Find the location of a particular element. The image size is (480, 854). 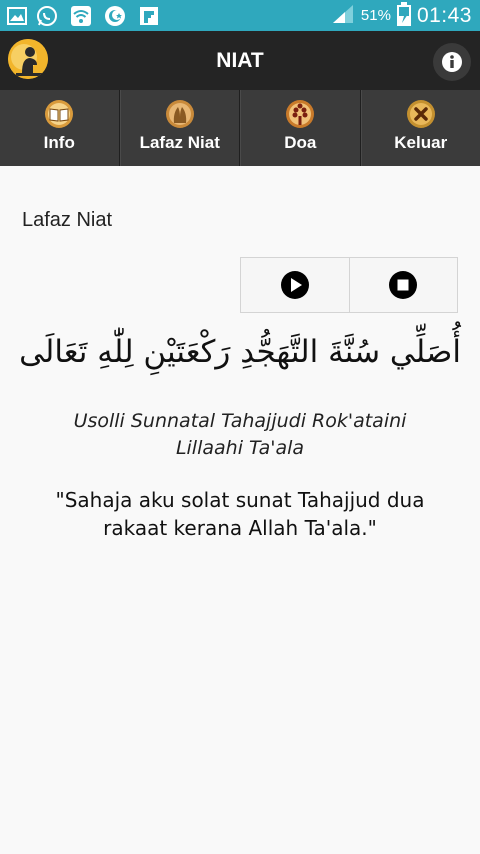

page-title: NIAT is located at coordinates (240, 60).